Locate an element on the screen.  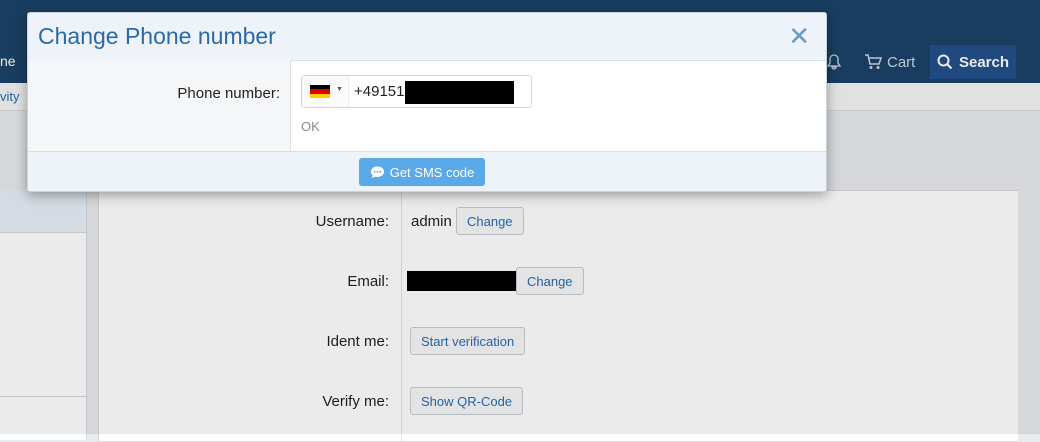
chat-bubble-icon is located at coordinates (377, 171).